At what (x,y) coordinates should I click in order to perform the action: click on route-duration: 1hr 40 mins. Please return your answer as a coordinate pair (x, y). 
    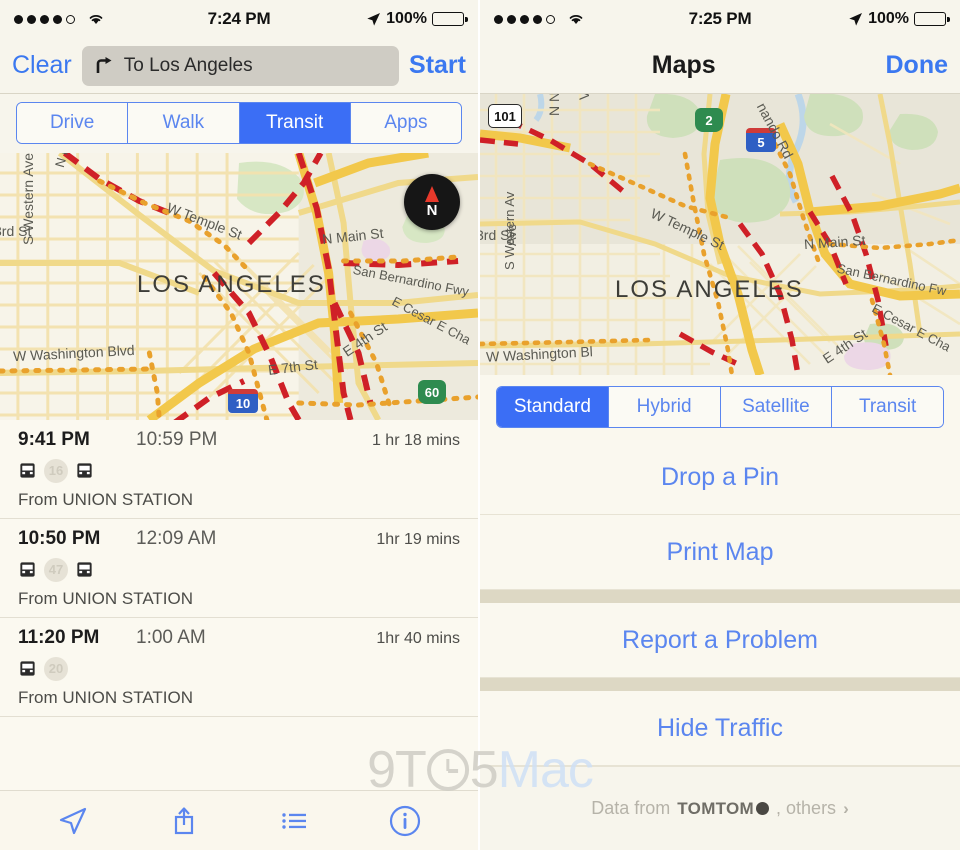
    Looking at the image, I should click on (418, 638).